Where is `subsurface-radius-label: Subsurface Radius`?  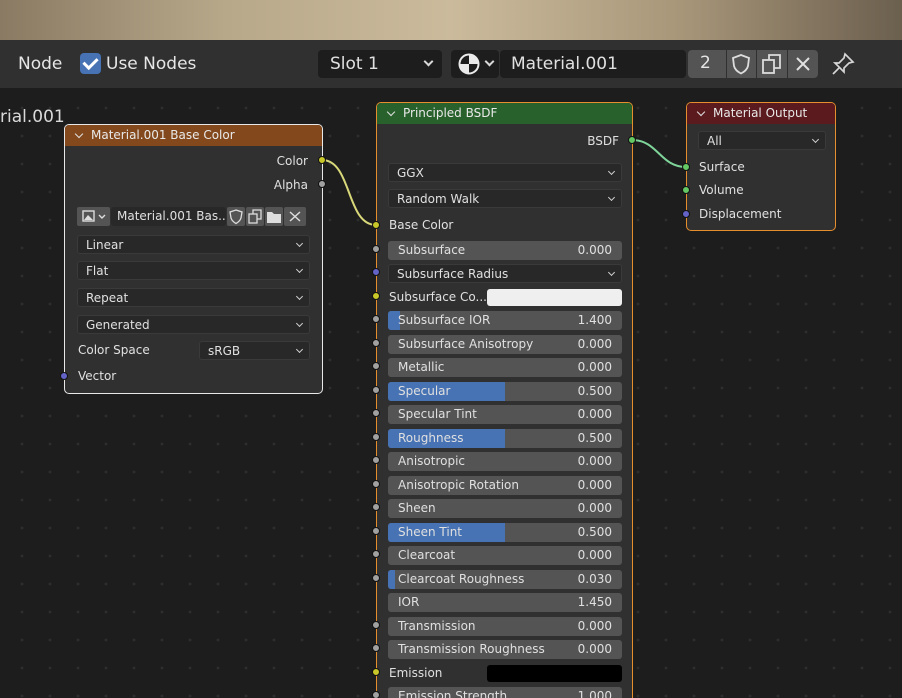
subsurface-radius-label: Subsurface Radius is located at coordinates (453, 274).